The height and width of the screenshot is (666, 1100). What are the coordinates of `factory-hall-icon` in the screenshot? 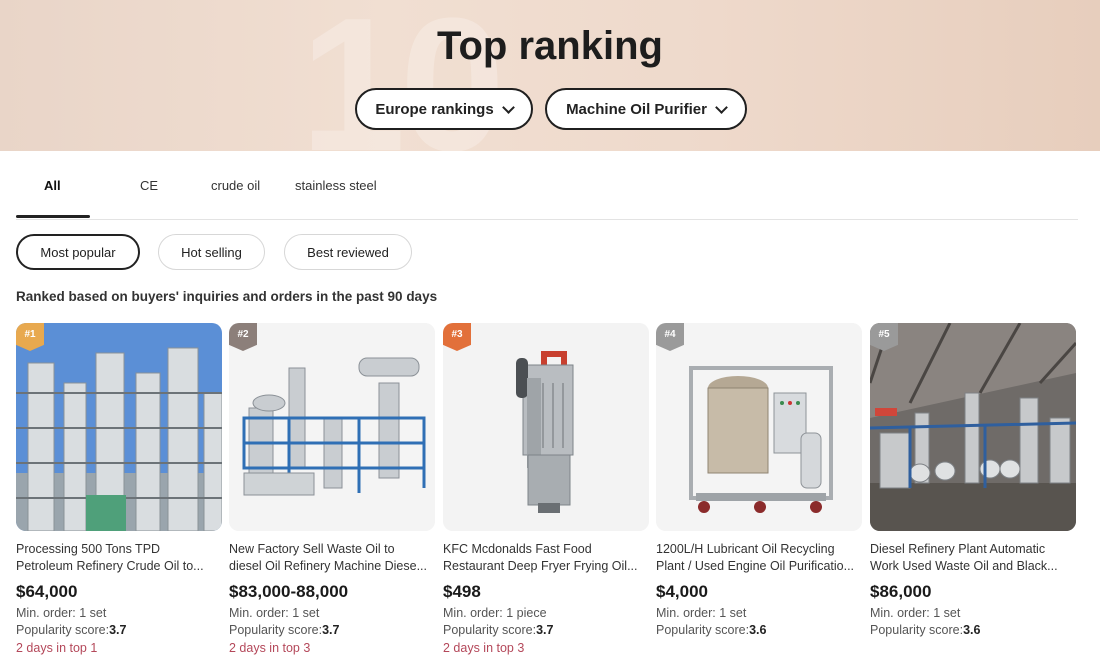 It's located at (973, 427).